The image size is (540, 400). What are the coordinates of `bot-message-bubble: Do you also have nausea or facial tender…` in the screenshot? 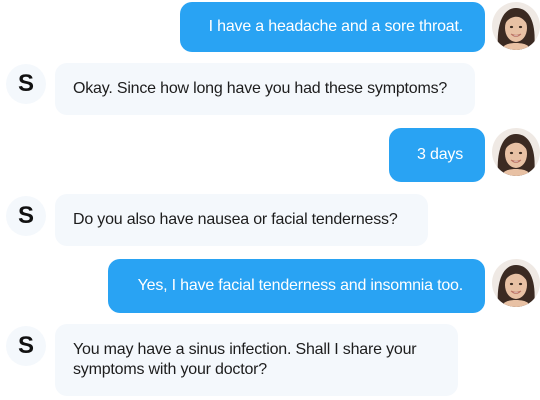 It's located at (241, 220).